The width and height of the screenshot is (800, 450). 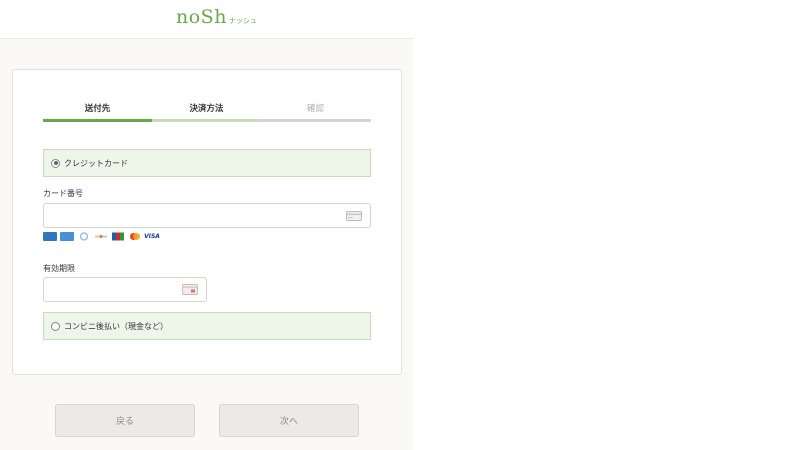 What do you see at coordinates (125, 289) in the screenshot?
I see `expiry-input` at bounding box center [125, 289].